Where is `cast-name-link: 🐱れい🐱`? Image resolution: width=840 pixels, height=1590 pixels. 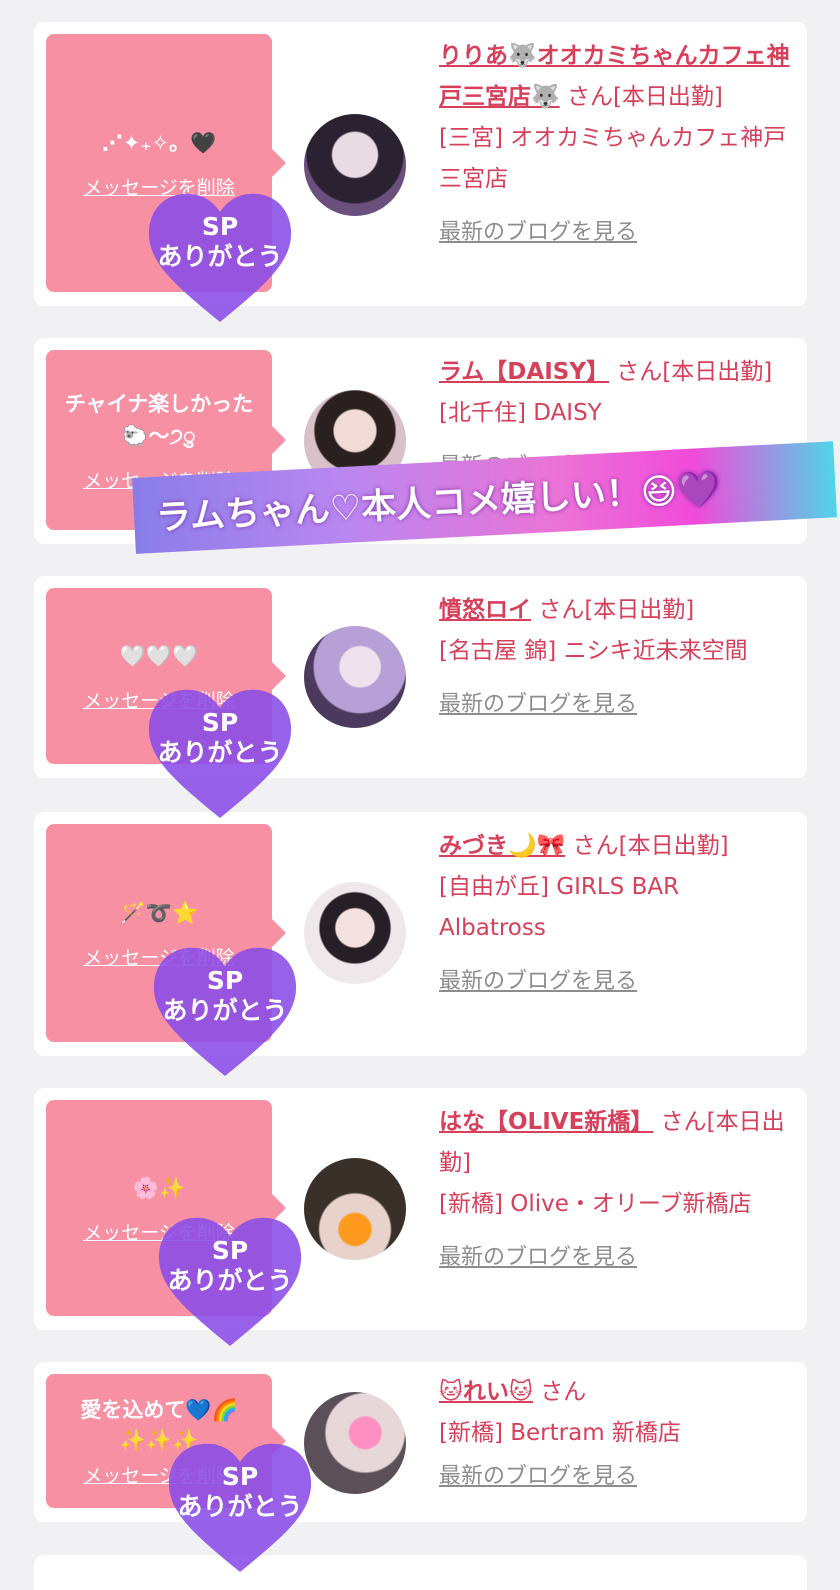
cast-name-link: 🐱れい🐱 is located at coordinates (486, 1392).